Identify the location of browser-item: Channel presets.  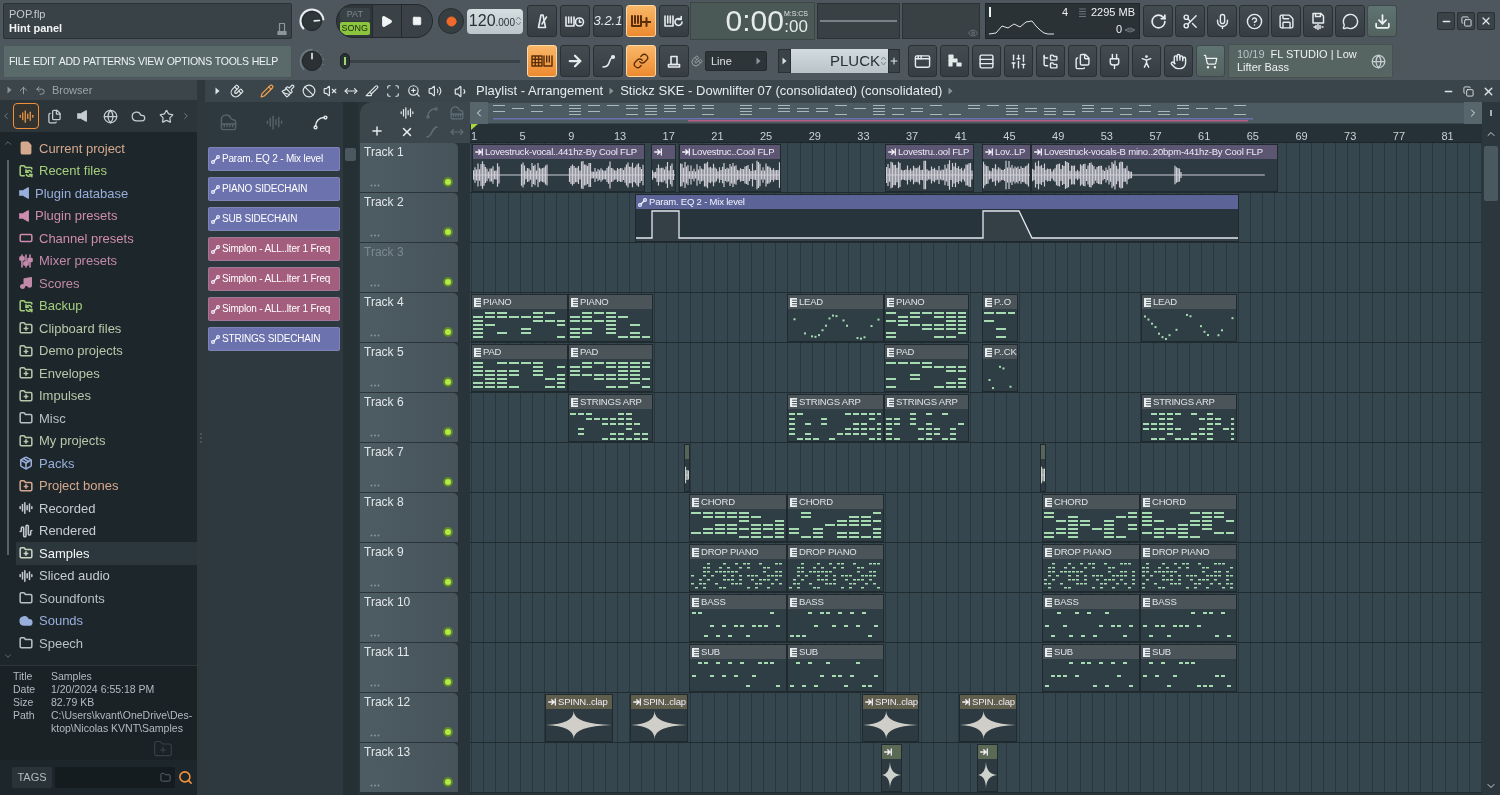
(106, 238).